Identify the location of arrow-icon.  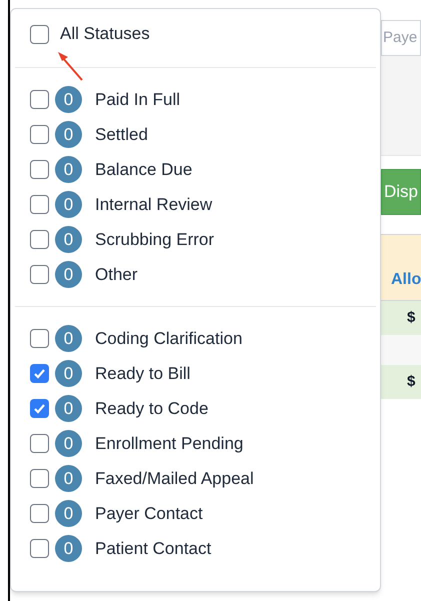
(70, 65).